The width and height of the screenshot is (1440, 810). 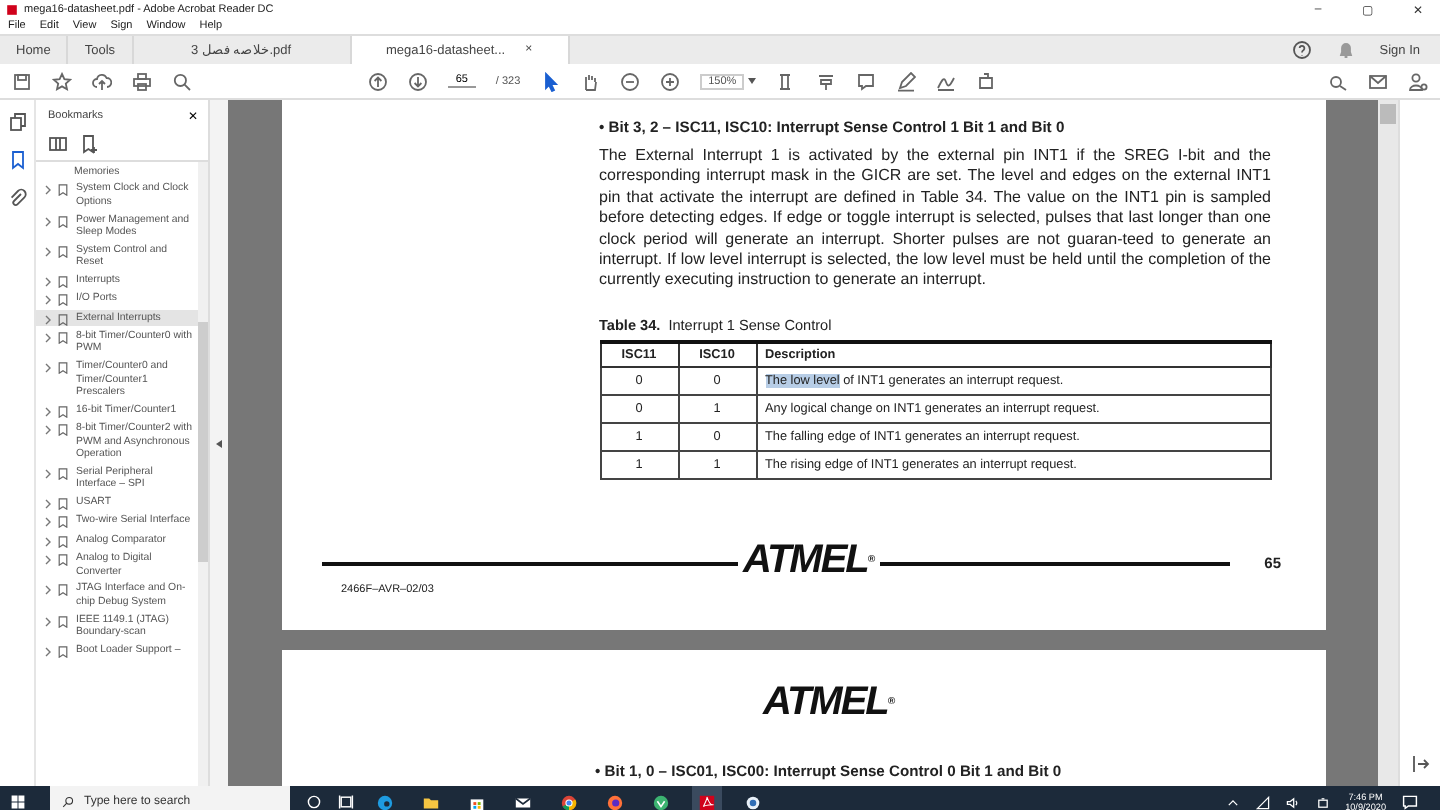 What do you see at coordinates (1410, 802) in the screenshot?
I see `notification-icon` at bounding box center [1410, 802].